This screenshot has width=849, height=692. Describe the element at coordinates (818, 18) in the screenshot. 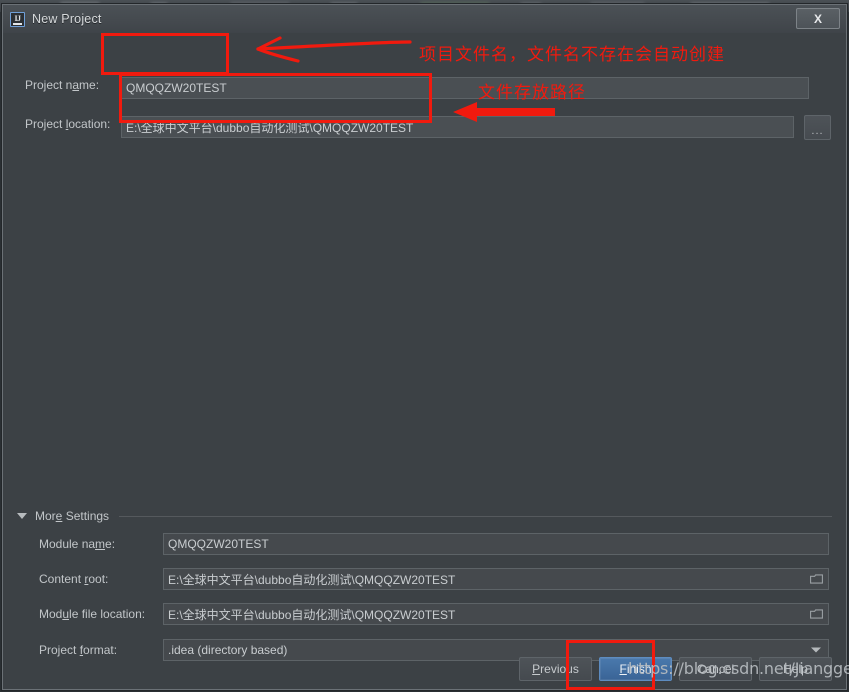

I see `close-button: X` at that location.